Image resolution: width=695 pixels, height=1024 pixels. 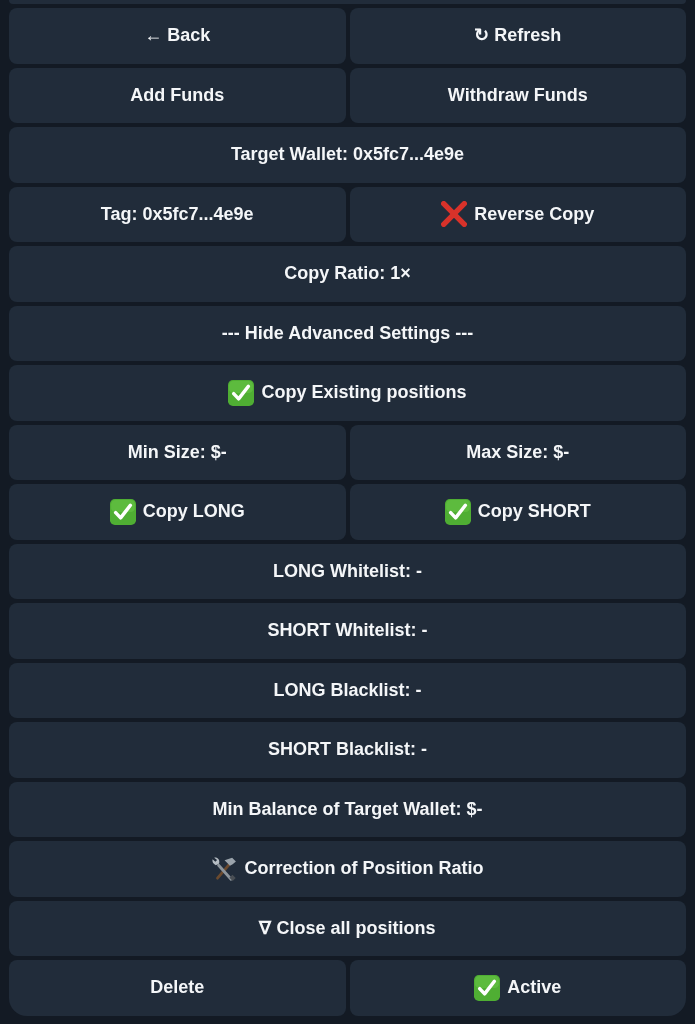 I want to click on keyboard-button: --- Hide Advanced Settings ---, so click(x=347, y=333).